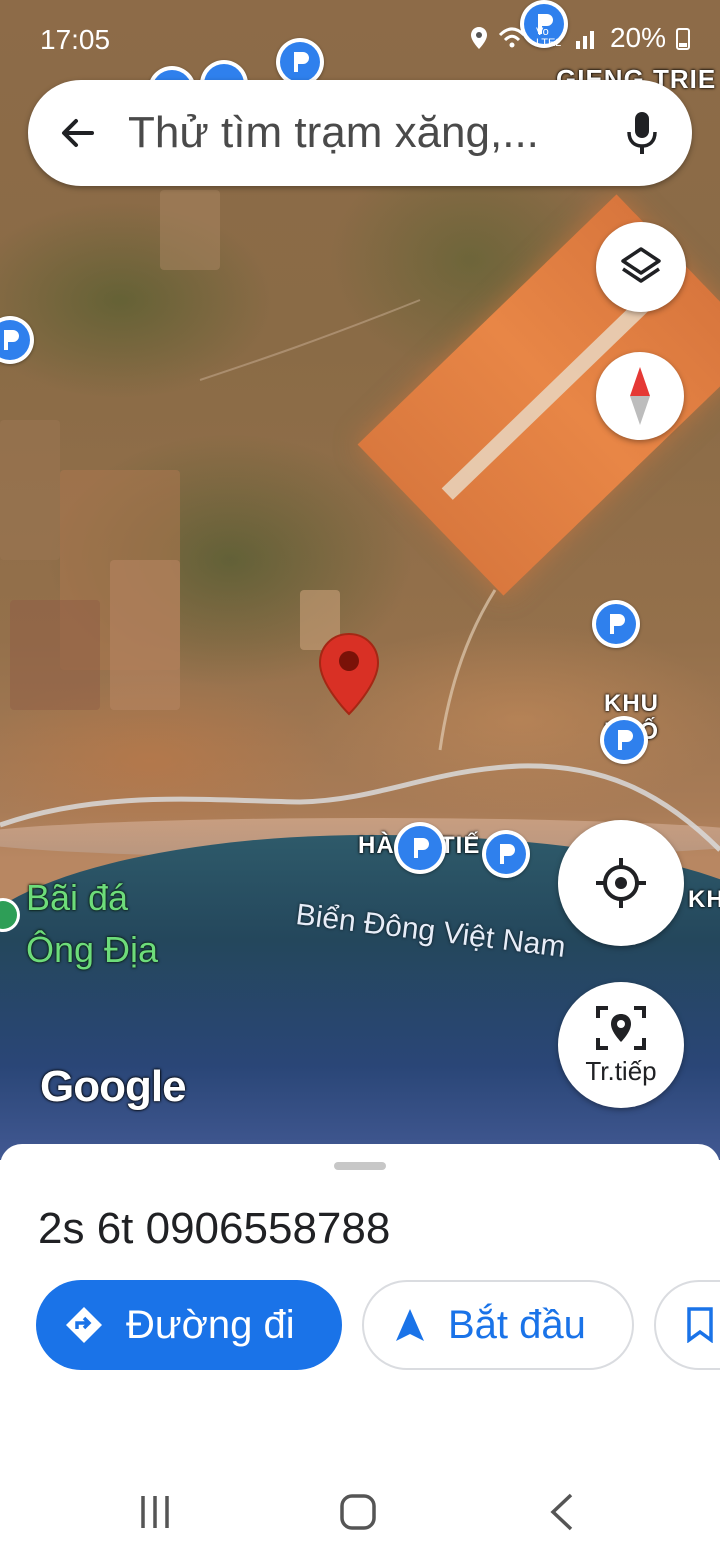 The width and height of the screenshot is (720, 1560). What do you see at coordinates (621, 1027) in the screenshot?
I see `live-view-icon` at bounding box center [621, 1027].